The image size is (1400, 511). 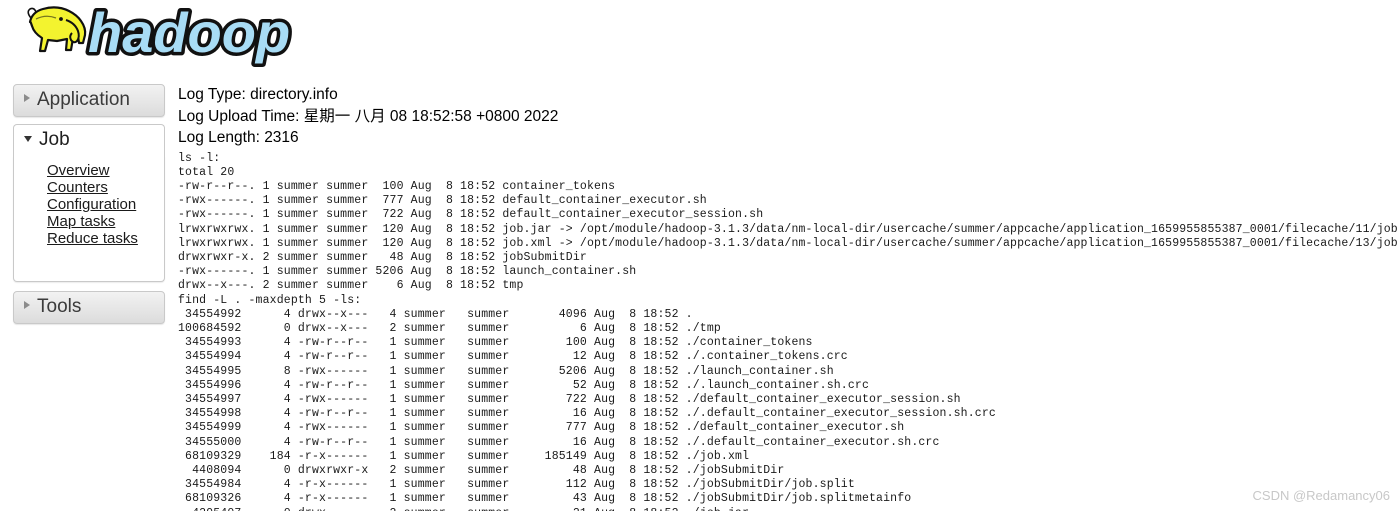 I want to click on watermark: CSDN @Redamancy06, so click(x=1321, y=495).